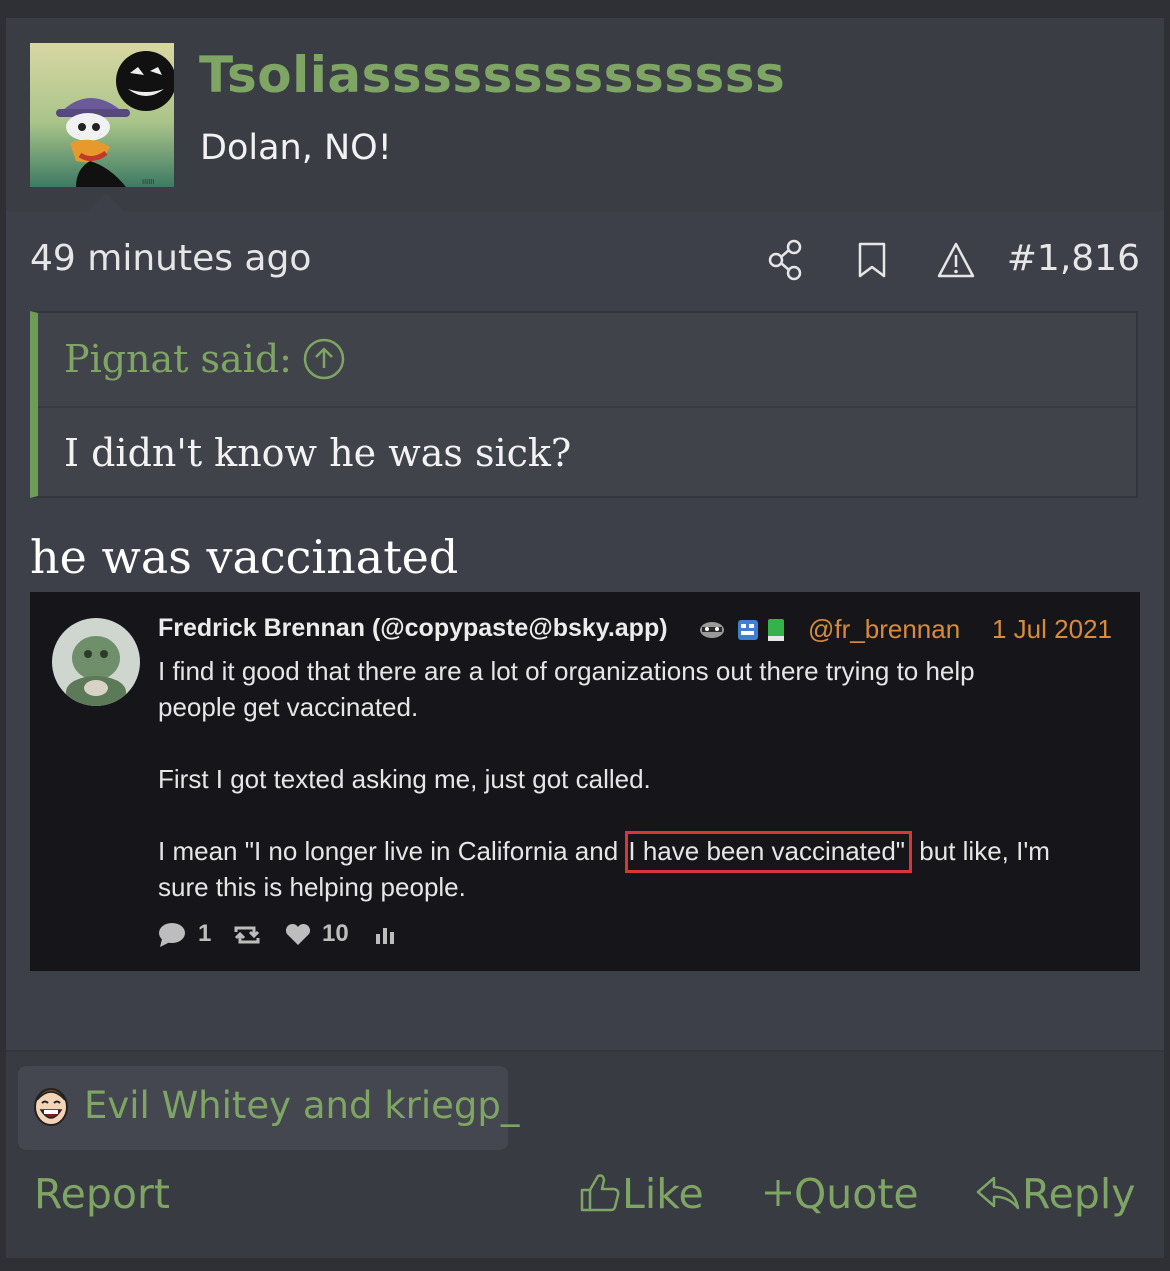 The height and width of the screenshot is (1271, 1170). What do you see at coordinates (178, 359) in the screenshot?
I see `quote-author: Pignat said:` at bounding box center [178, 359].